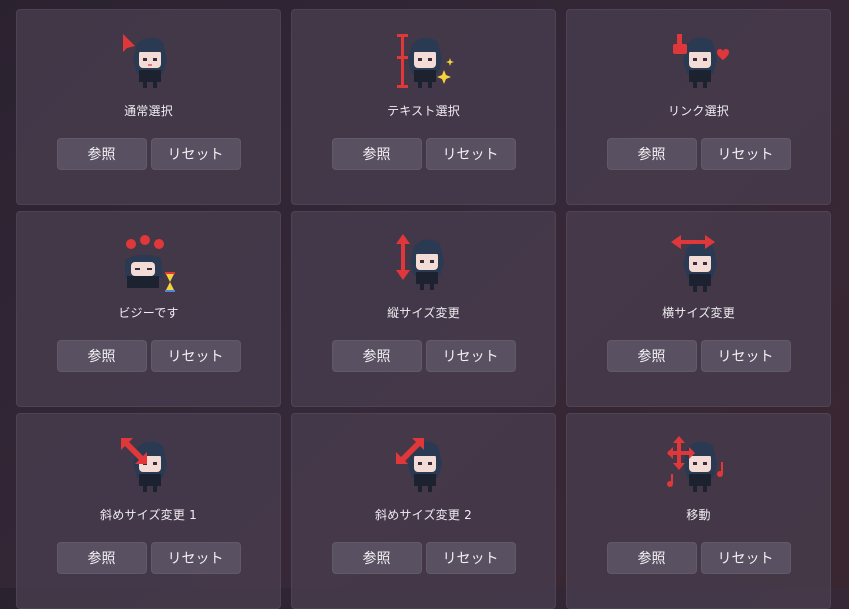  What do you see at coordinates (402, 257) in the screenshot?
I see `vertical-arrow` at bounding box center [402, 257].